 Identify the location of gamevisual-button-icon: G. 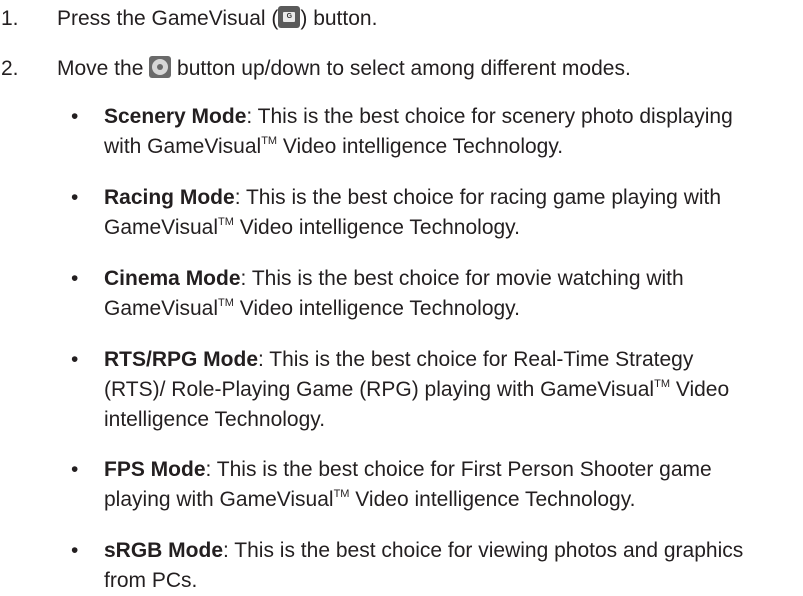
(289, 17).